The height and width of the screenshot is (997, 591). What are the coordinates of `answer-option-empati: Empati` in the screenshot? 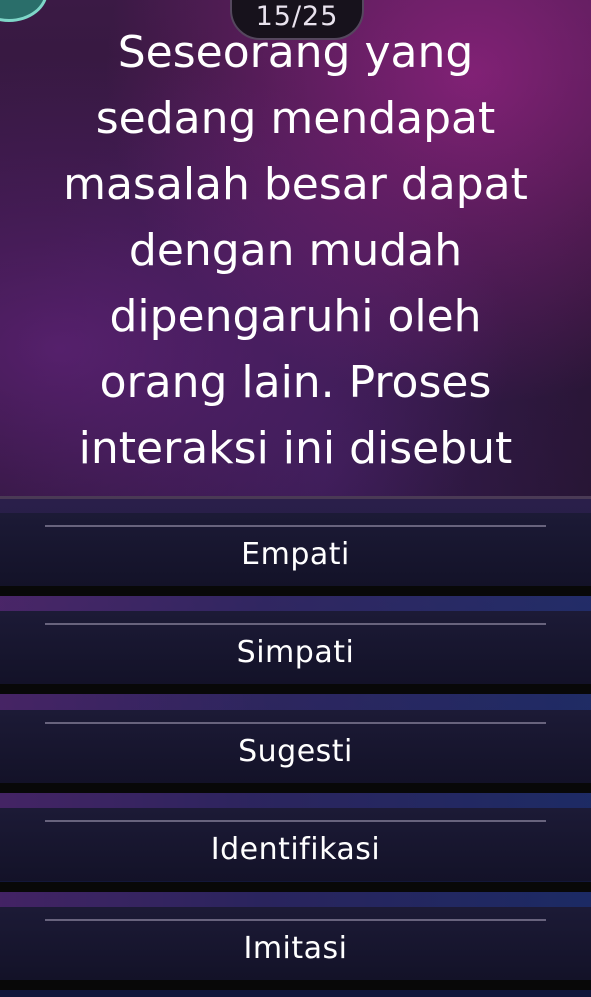 It's located at (295, 549).